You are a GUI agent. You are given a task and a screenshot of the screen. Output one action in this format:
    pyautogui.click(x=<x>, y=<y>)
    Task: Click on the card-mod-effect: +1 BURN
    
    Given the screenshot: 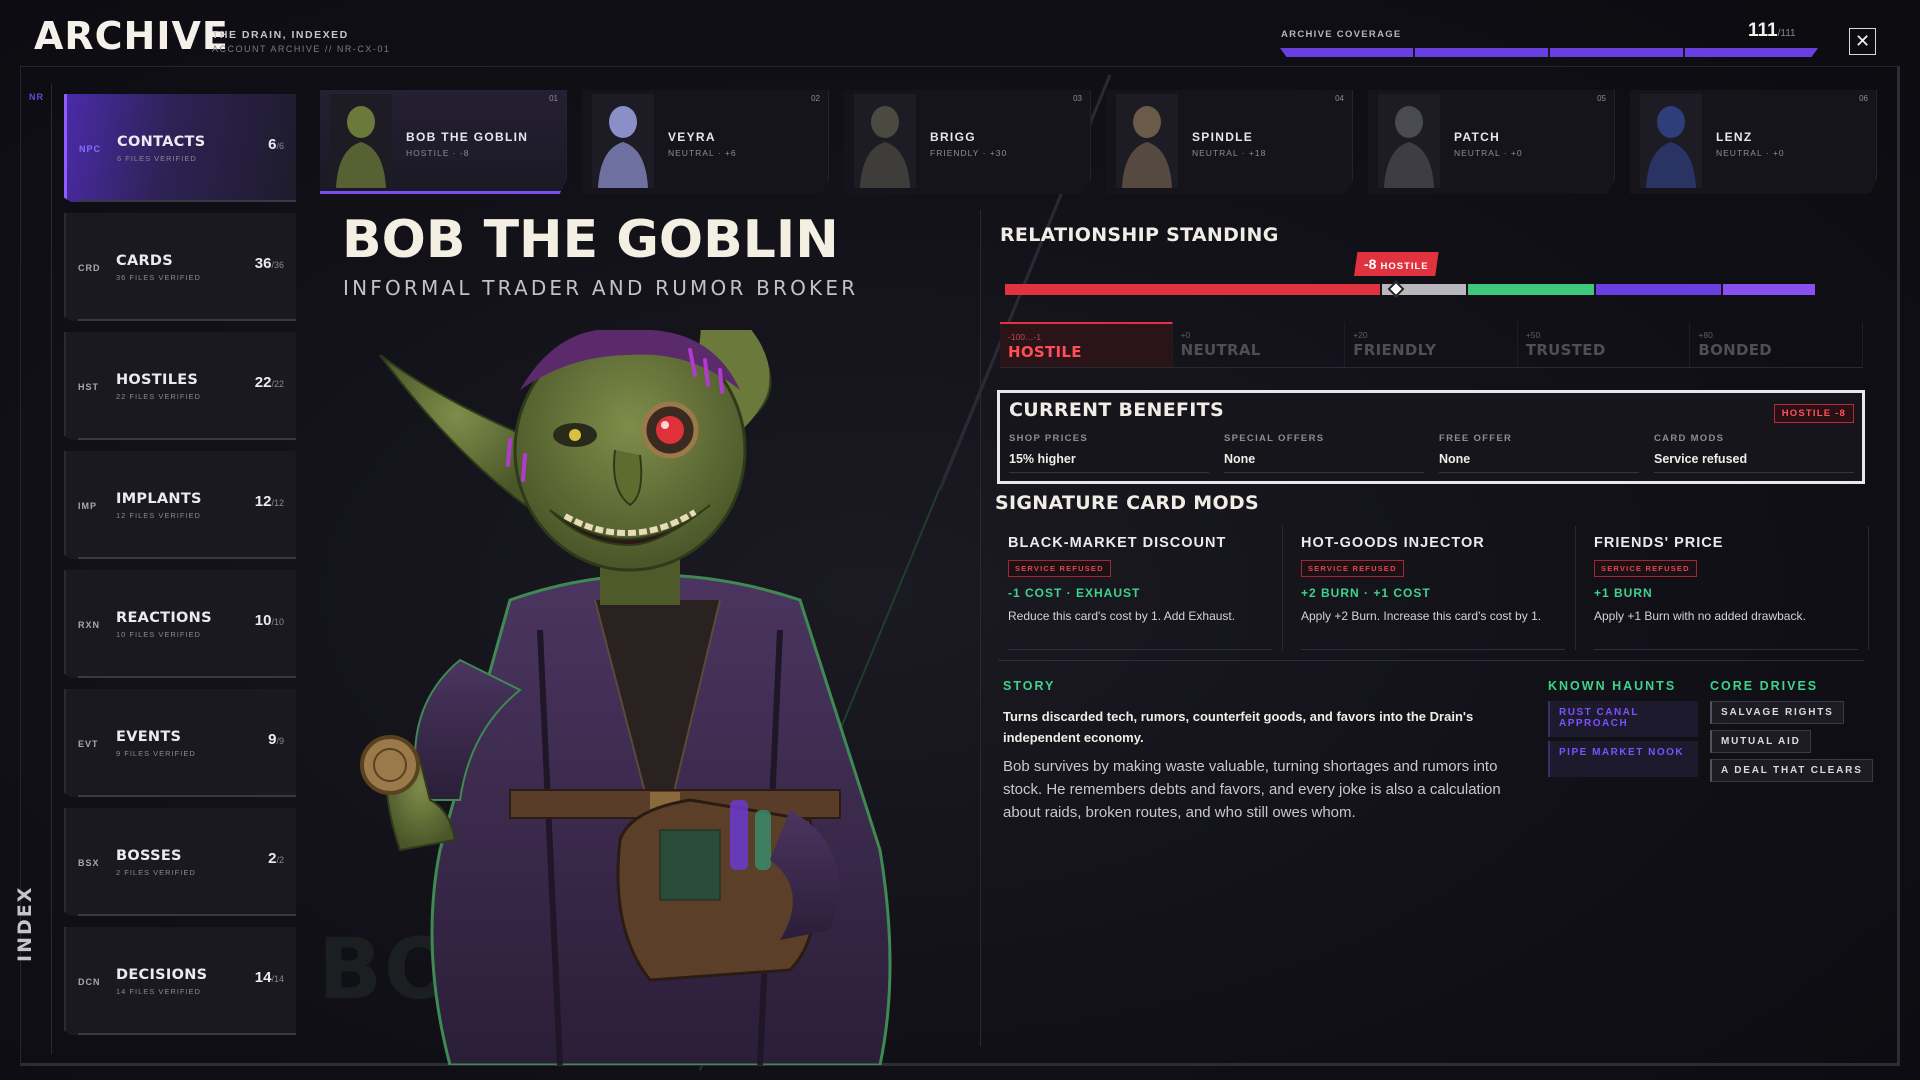 What is the action you would take?
    pyautogui.click(x=1623, y=593)
    